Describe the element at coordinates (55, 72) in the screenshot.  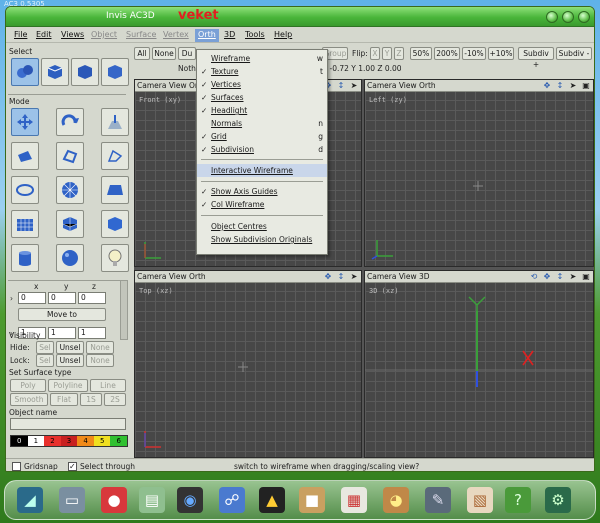
I see `select-object-button` at that location.